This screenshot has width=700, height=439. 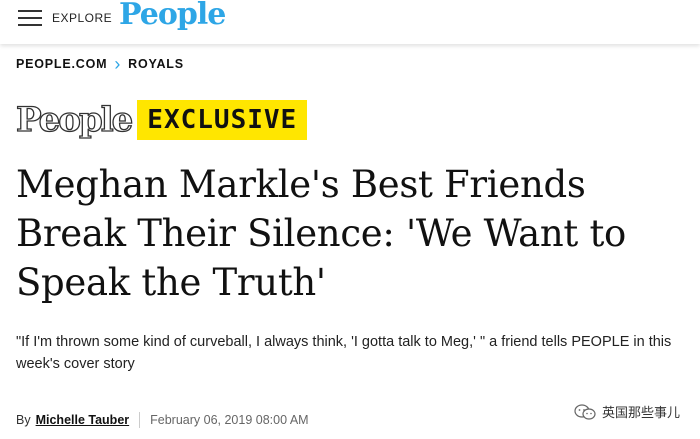 I want to click on menu-icon, so click(x=30, y=19).